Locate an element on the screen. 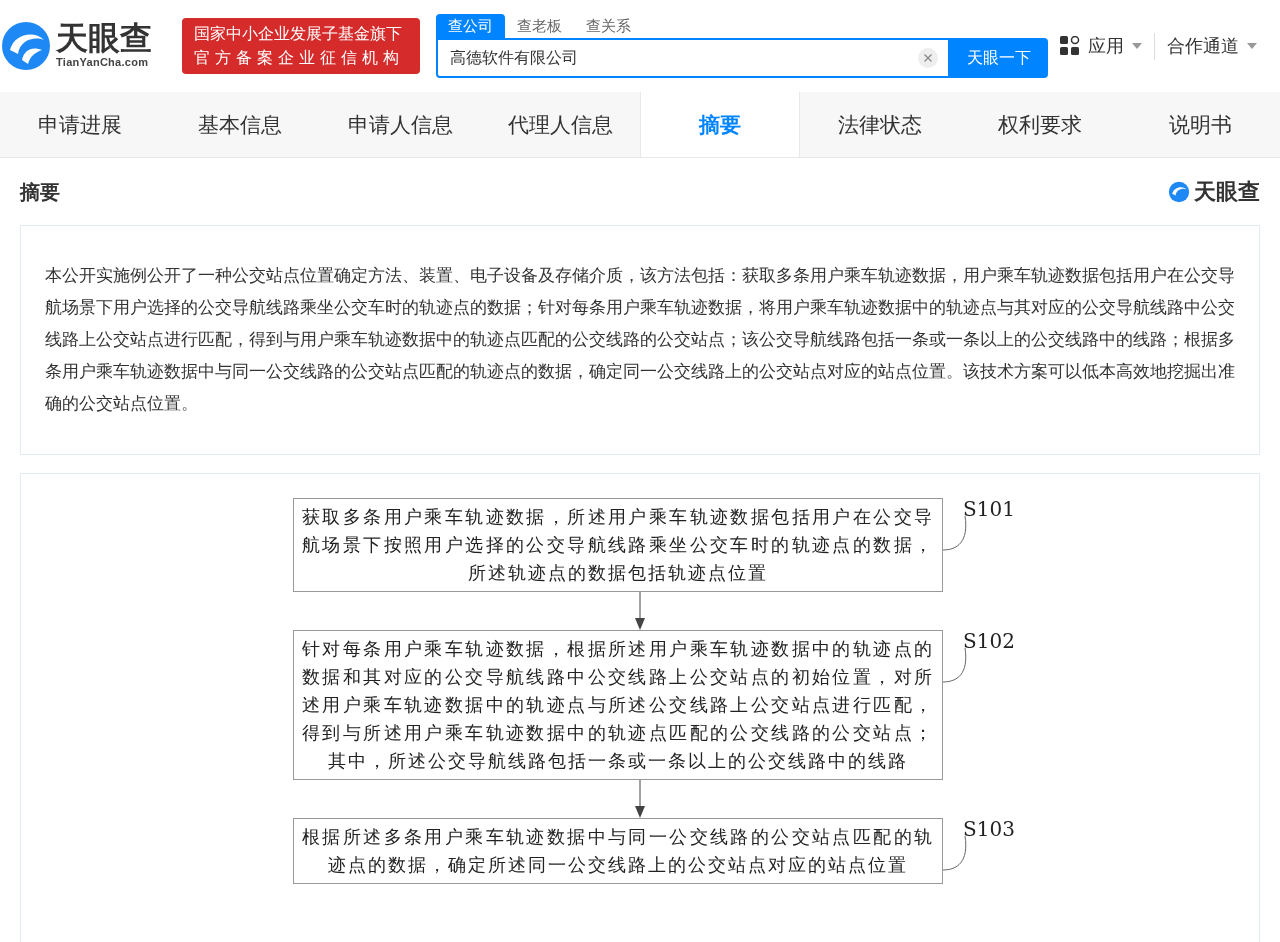 This screenshot has width=1280, height=942. badge-line: 官方备案企业征信机构 is located at coordinates (299, 58).